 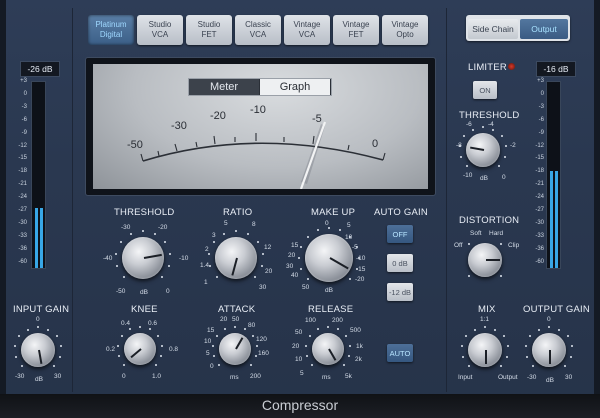 What do you see at coordinates (400, 263) in the screenshot?
I see `auto-gain-0db-button: 0 dB` at bounding box center [400, 263].